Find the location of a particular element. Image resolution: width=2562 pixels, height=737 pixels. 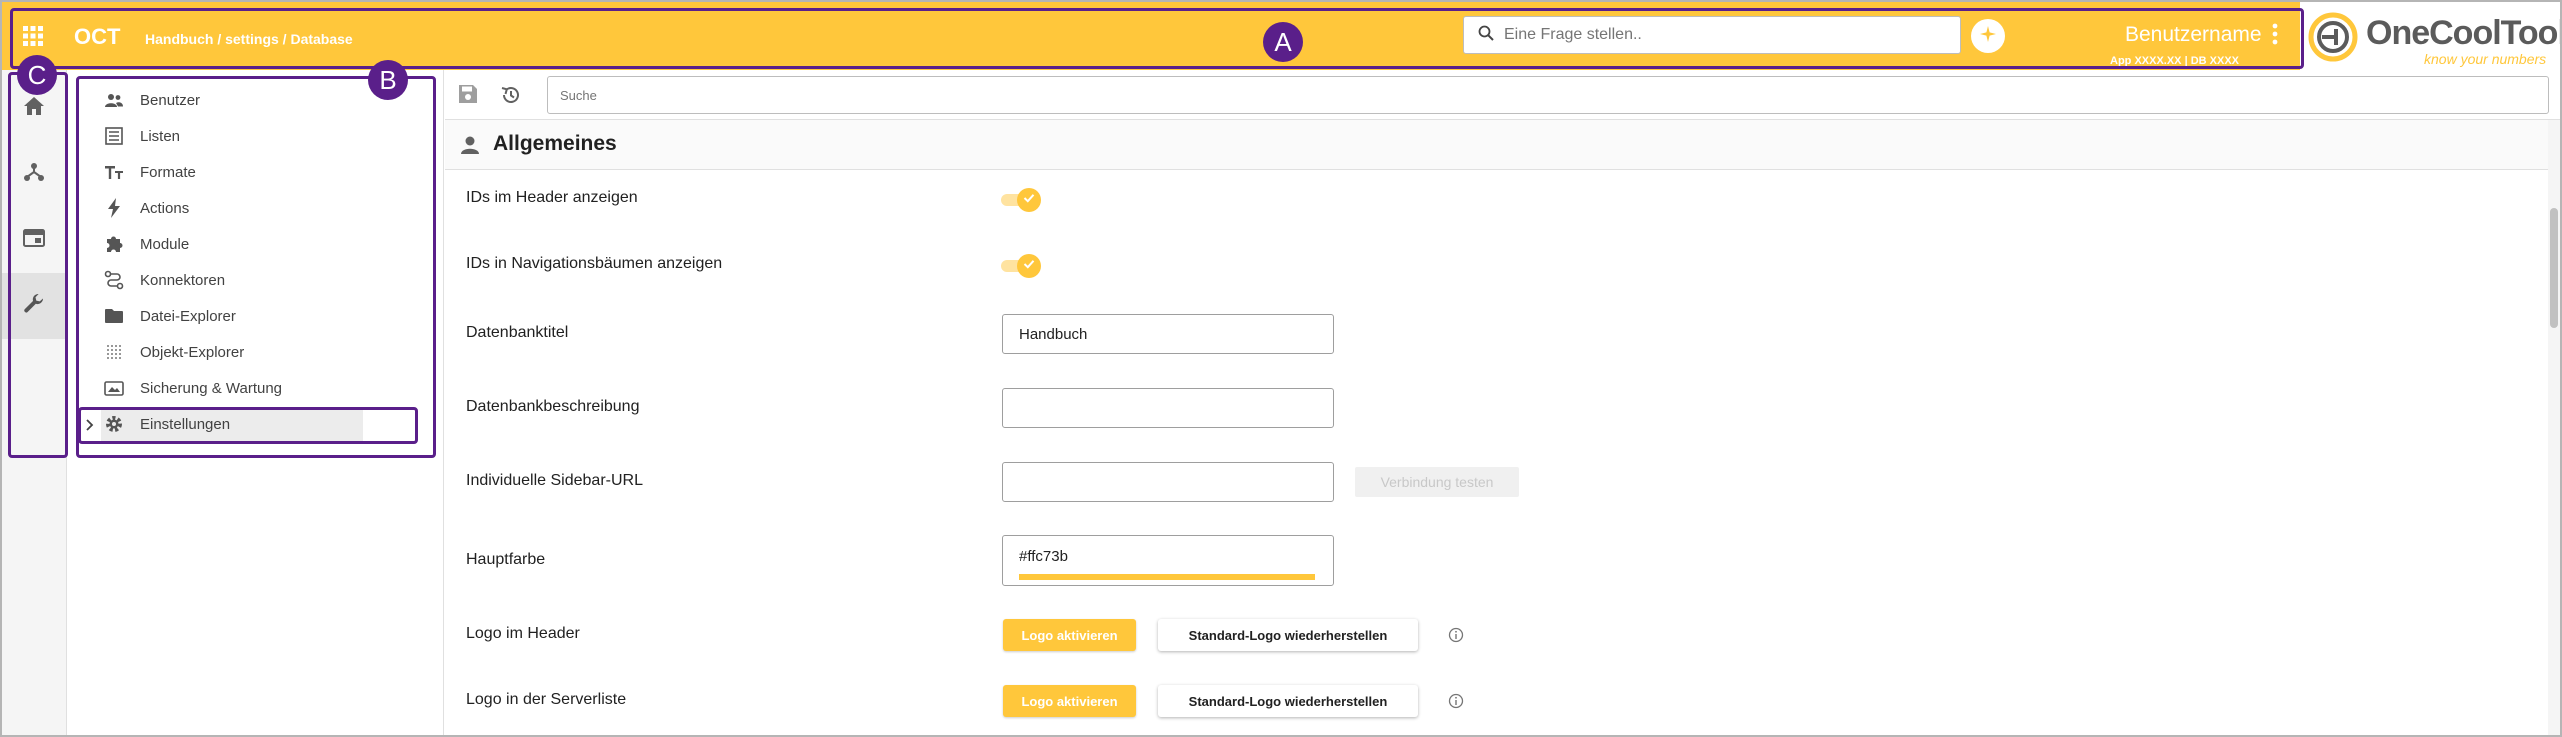

ids-header-label: IDs im Header anzeigen is located at coordinates (552, 197).